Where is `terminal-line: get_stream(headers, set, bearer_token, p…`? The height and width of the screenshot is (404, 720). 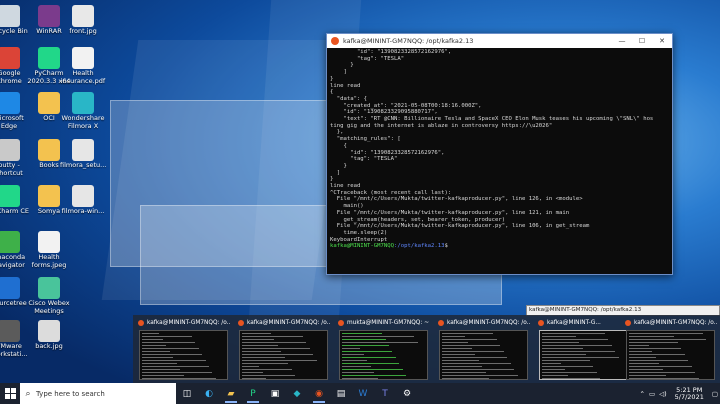 terminal-line: get_stream(headers, set, bearer_token, p… is located at coordinates (418, 219).